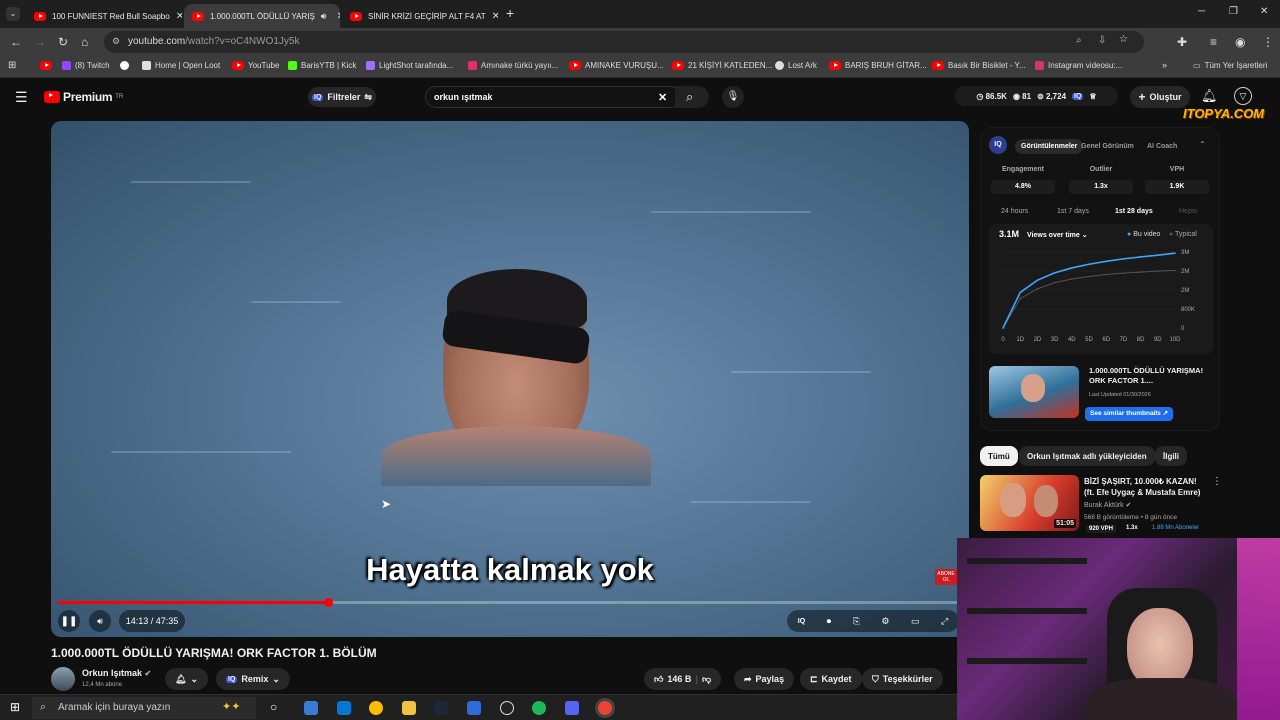 Image resolution: width=1280 pixels, height=720 pixels. Describe the element at coordinates (1134, 211) in the screenshot. I see `range-28d: 1st 28 days` at that location.